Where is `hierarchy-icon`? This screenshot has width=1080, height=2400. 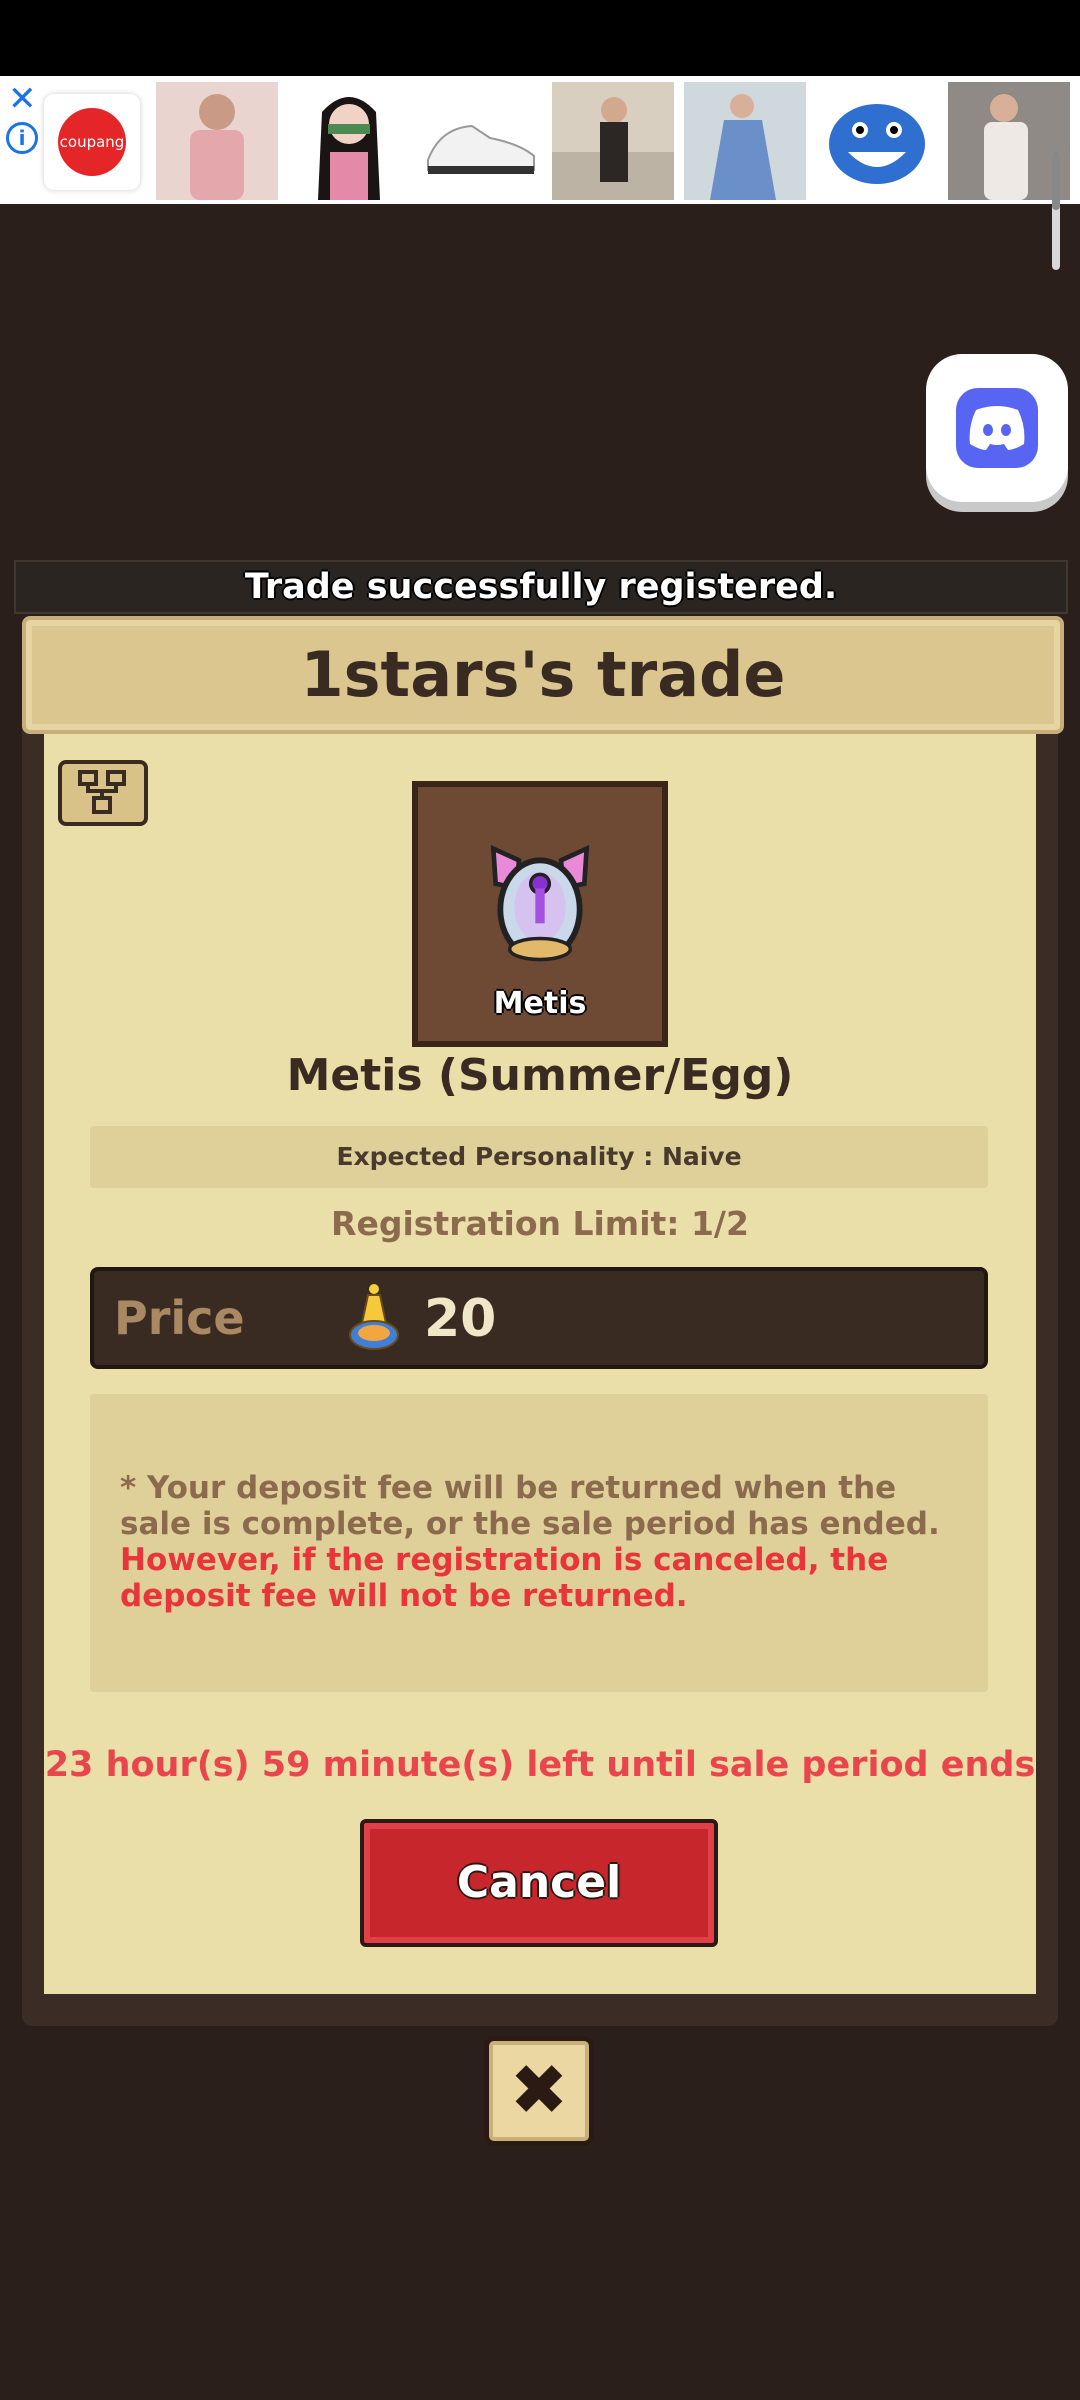 hierarchy-icon is located at coordinates (102, 792).